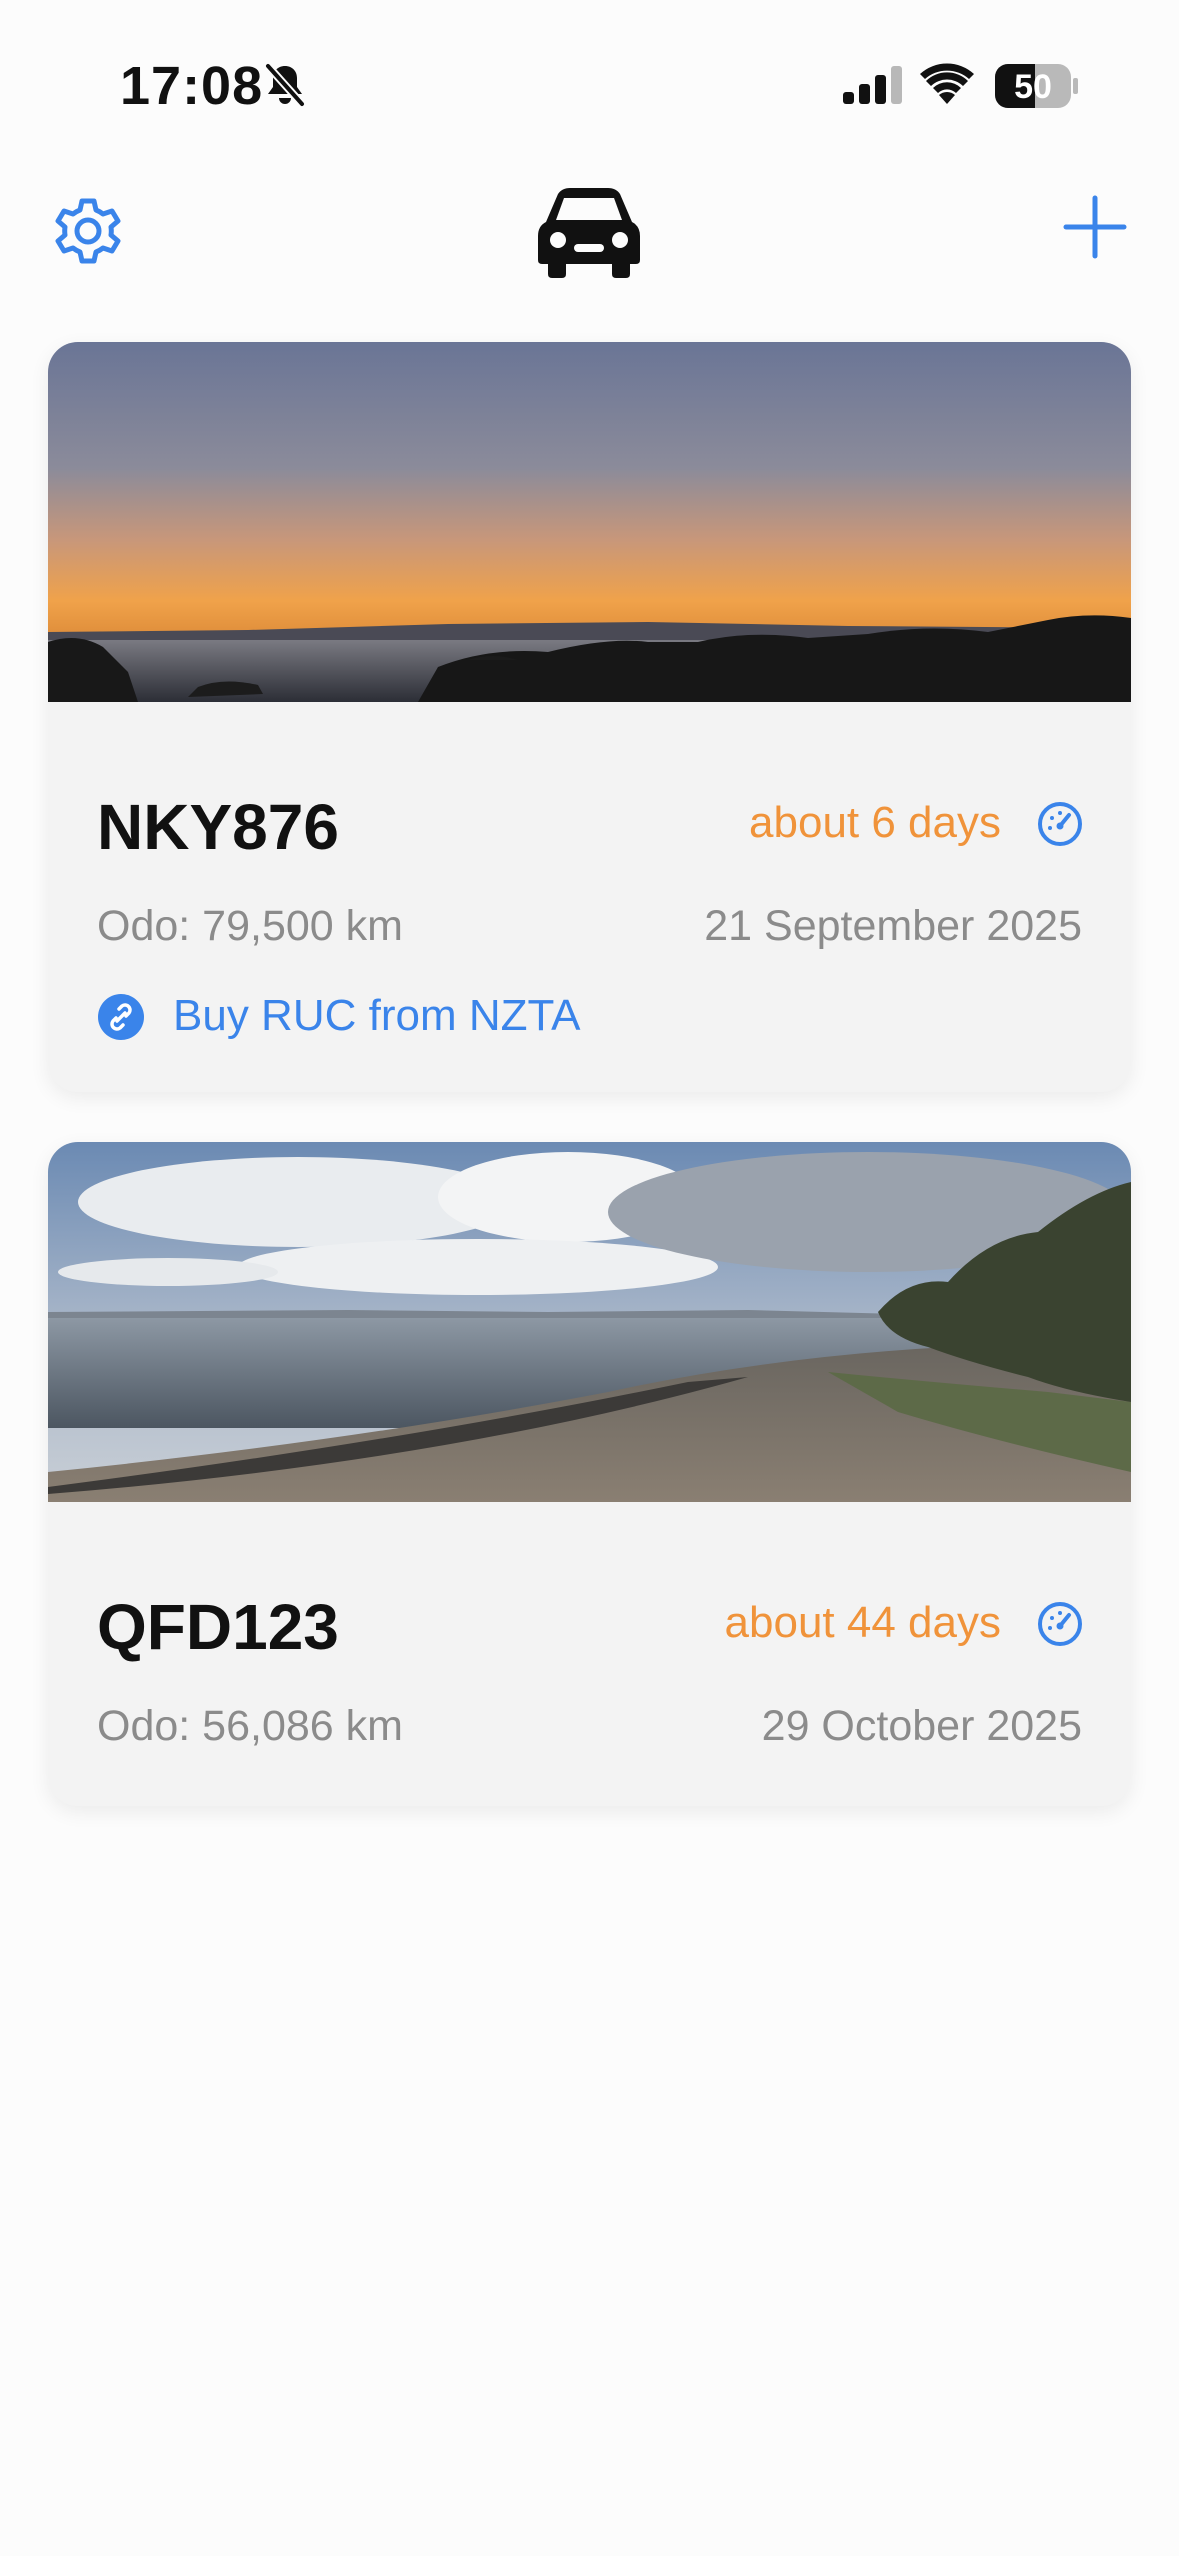 The width and height of the screenshot is (1179, 2556). I want to click on battery-icon: 50, so click(1036, 86).